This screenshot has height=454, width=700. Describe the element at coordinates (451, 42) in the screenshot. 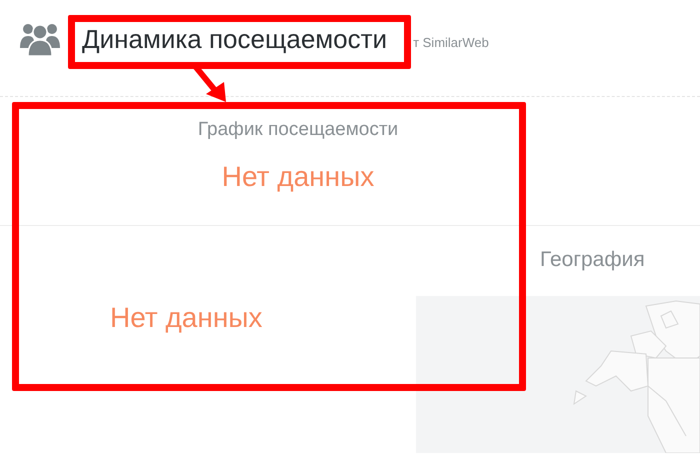

I see `source-label: т SimilarWeb` at that location.